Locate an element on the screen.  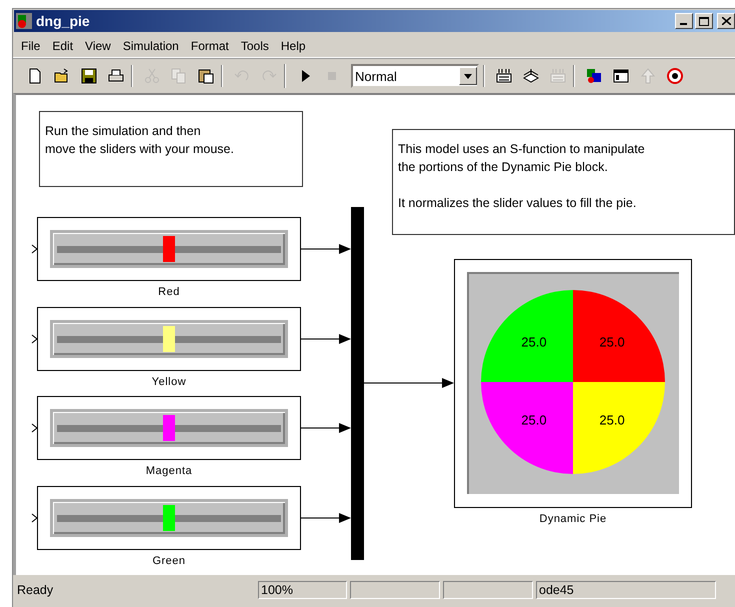
solver-name: ode45 is located at coordinates (626, 590).